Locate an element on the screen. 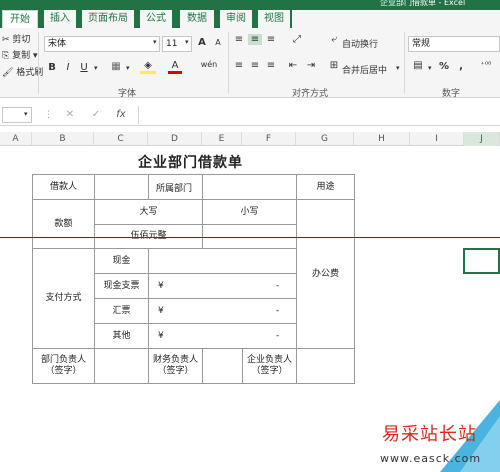 The height and width of the screenshot is (472, 500). number-format-select: 常规 is located at coordinates (454, 44).